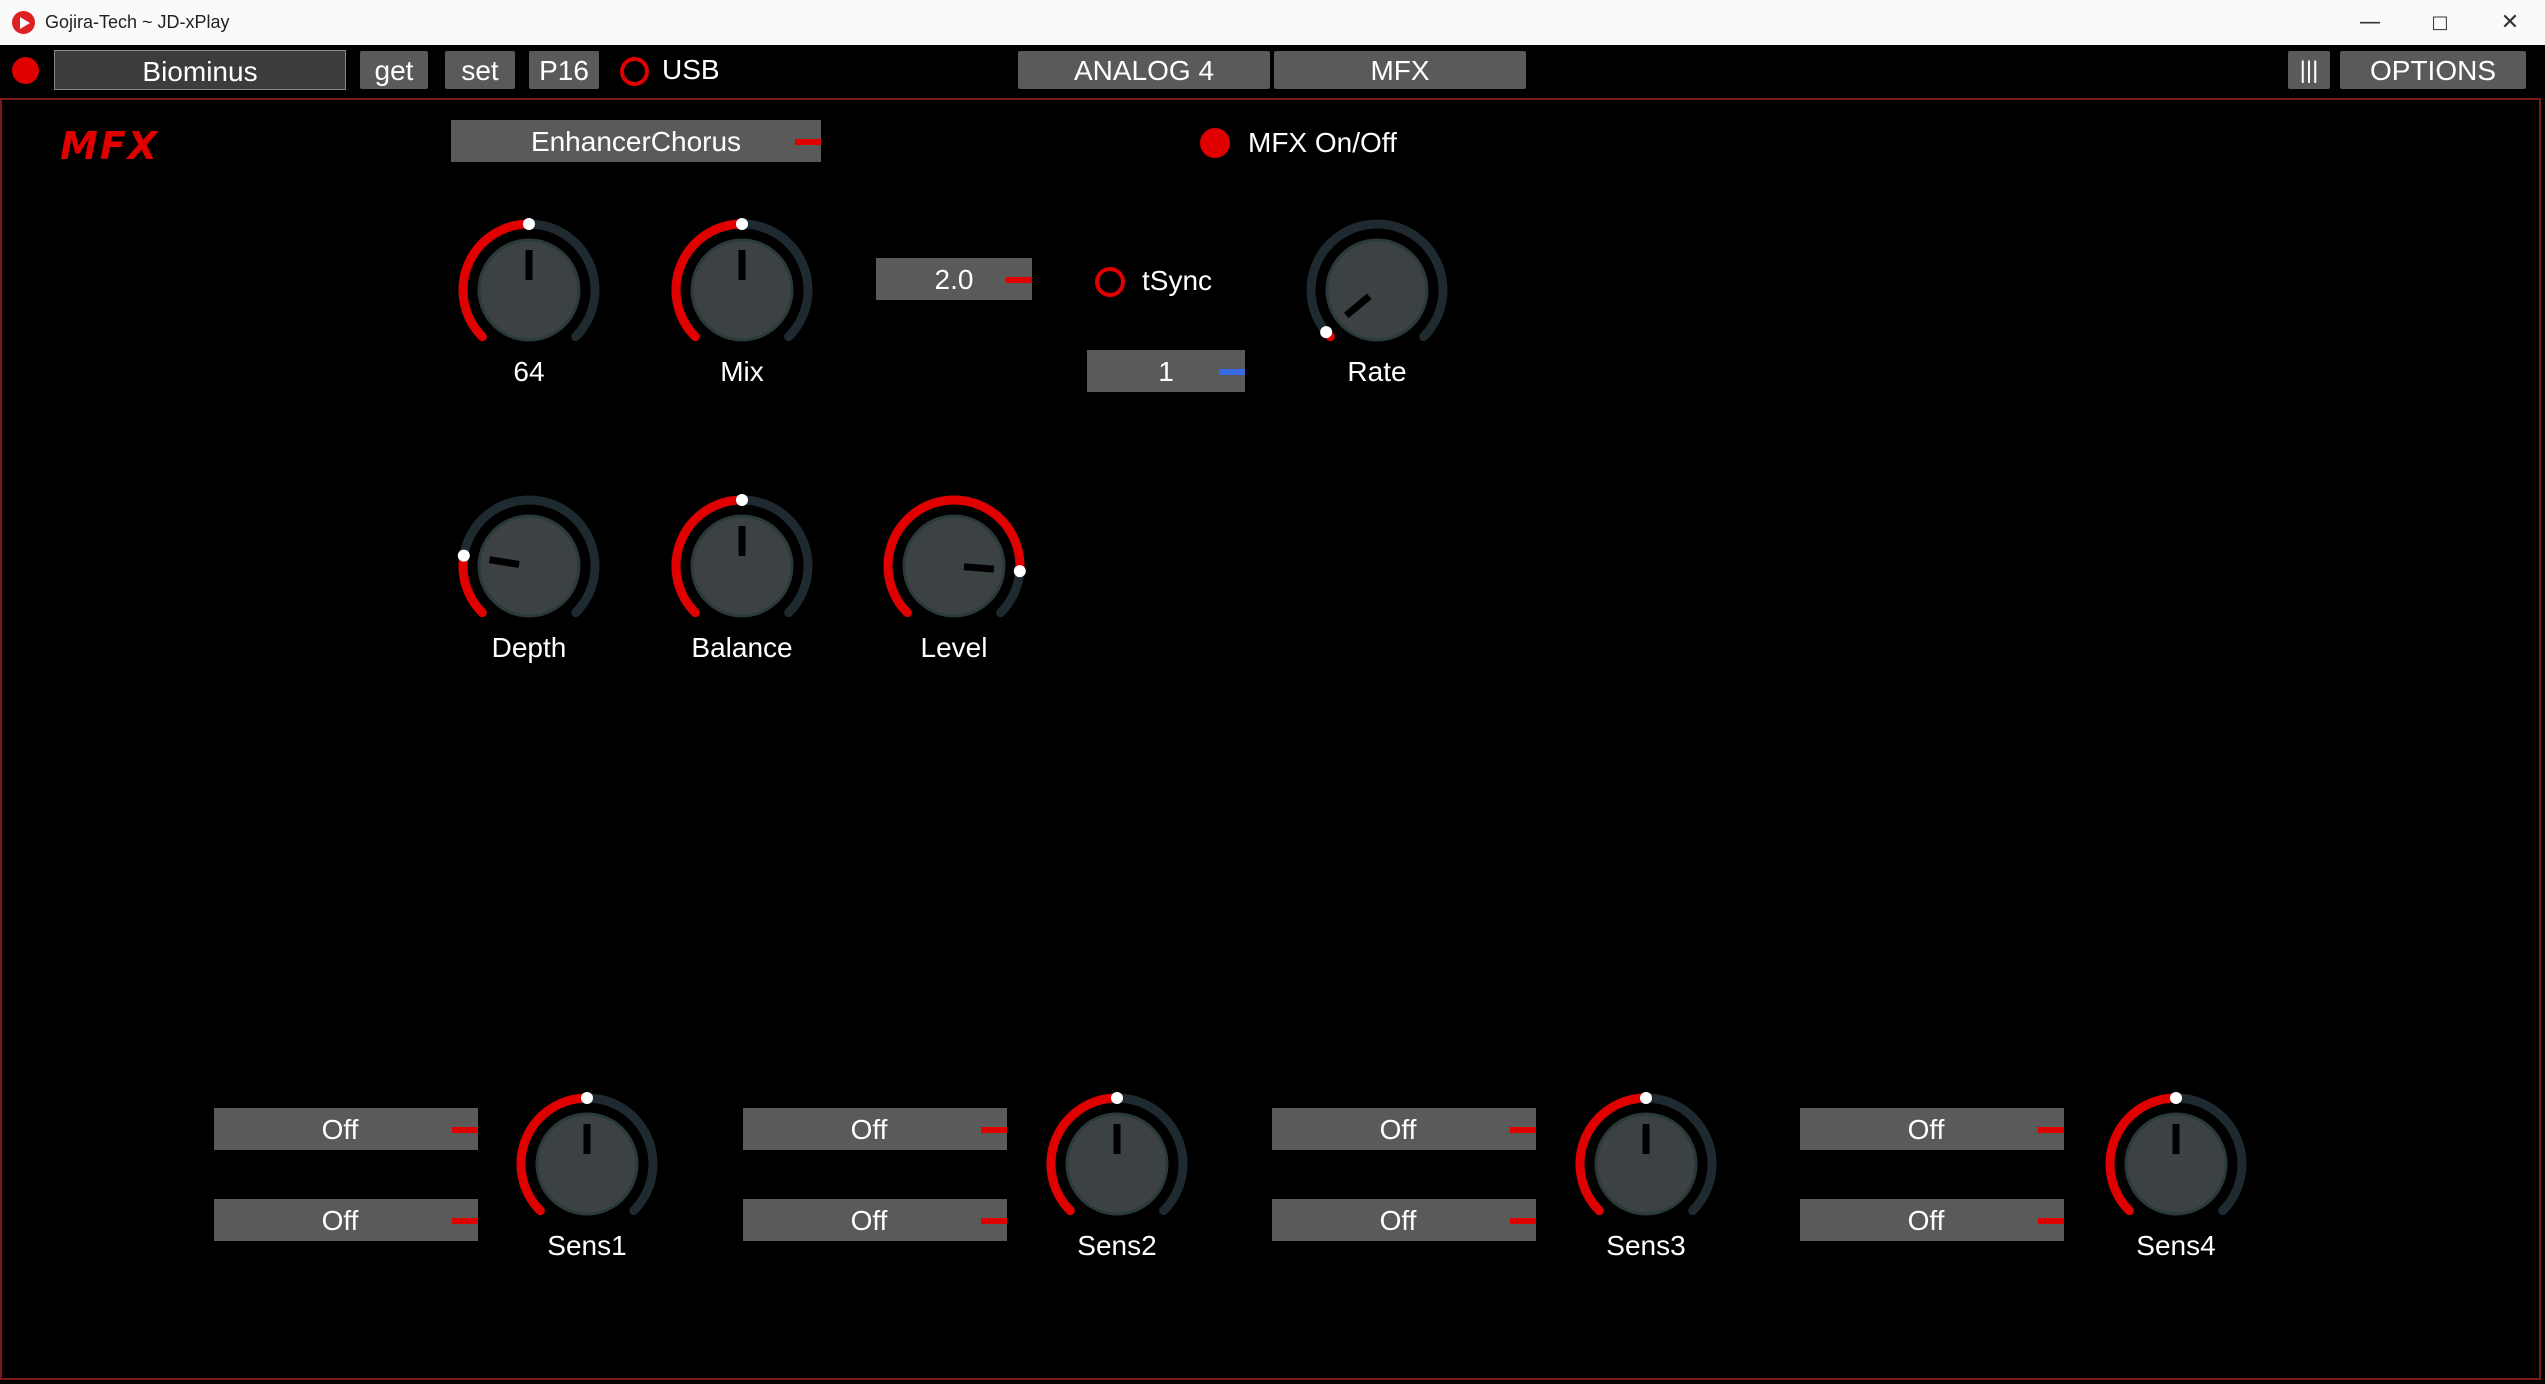 Image resolution: width=2545 pixels, height=1384 pixels. Describe the element at coordinates (1117, 1098) in the screenshot. I see `sens2-marker` at that location.